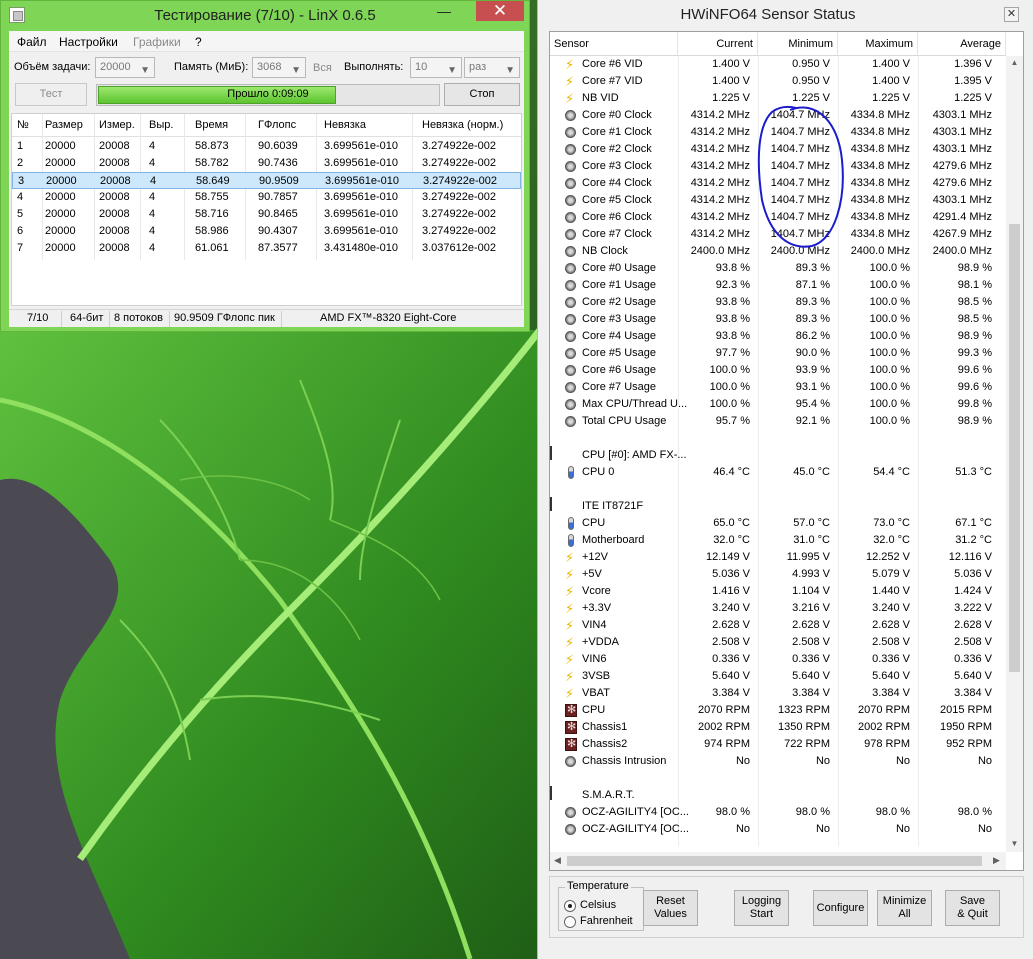 The image size is (1033, 959). I want to click on sensor-row: ⚡ +12V 12.149 V 11.995 V 12.252 V 12.116 V, so click(778, 557).